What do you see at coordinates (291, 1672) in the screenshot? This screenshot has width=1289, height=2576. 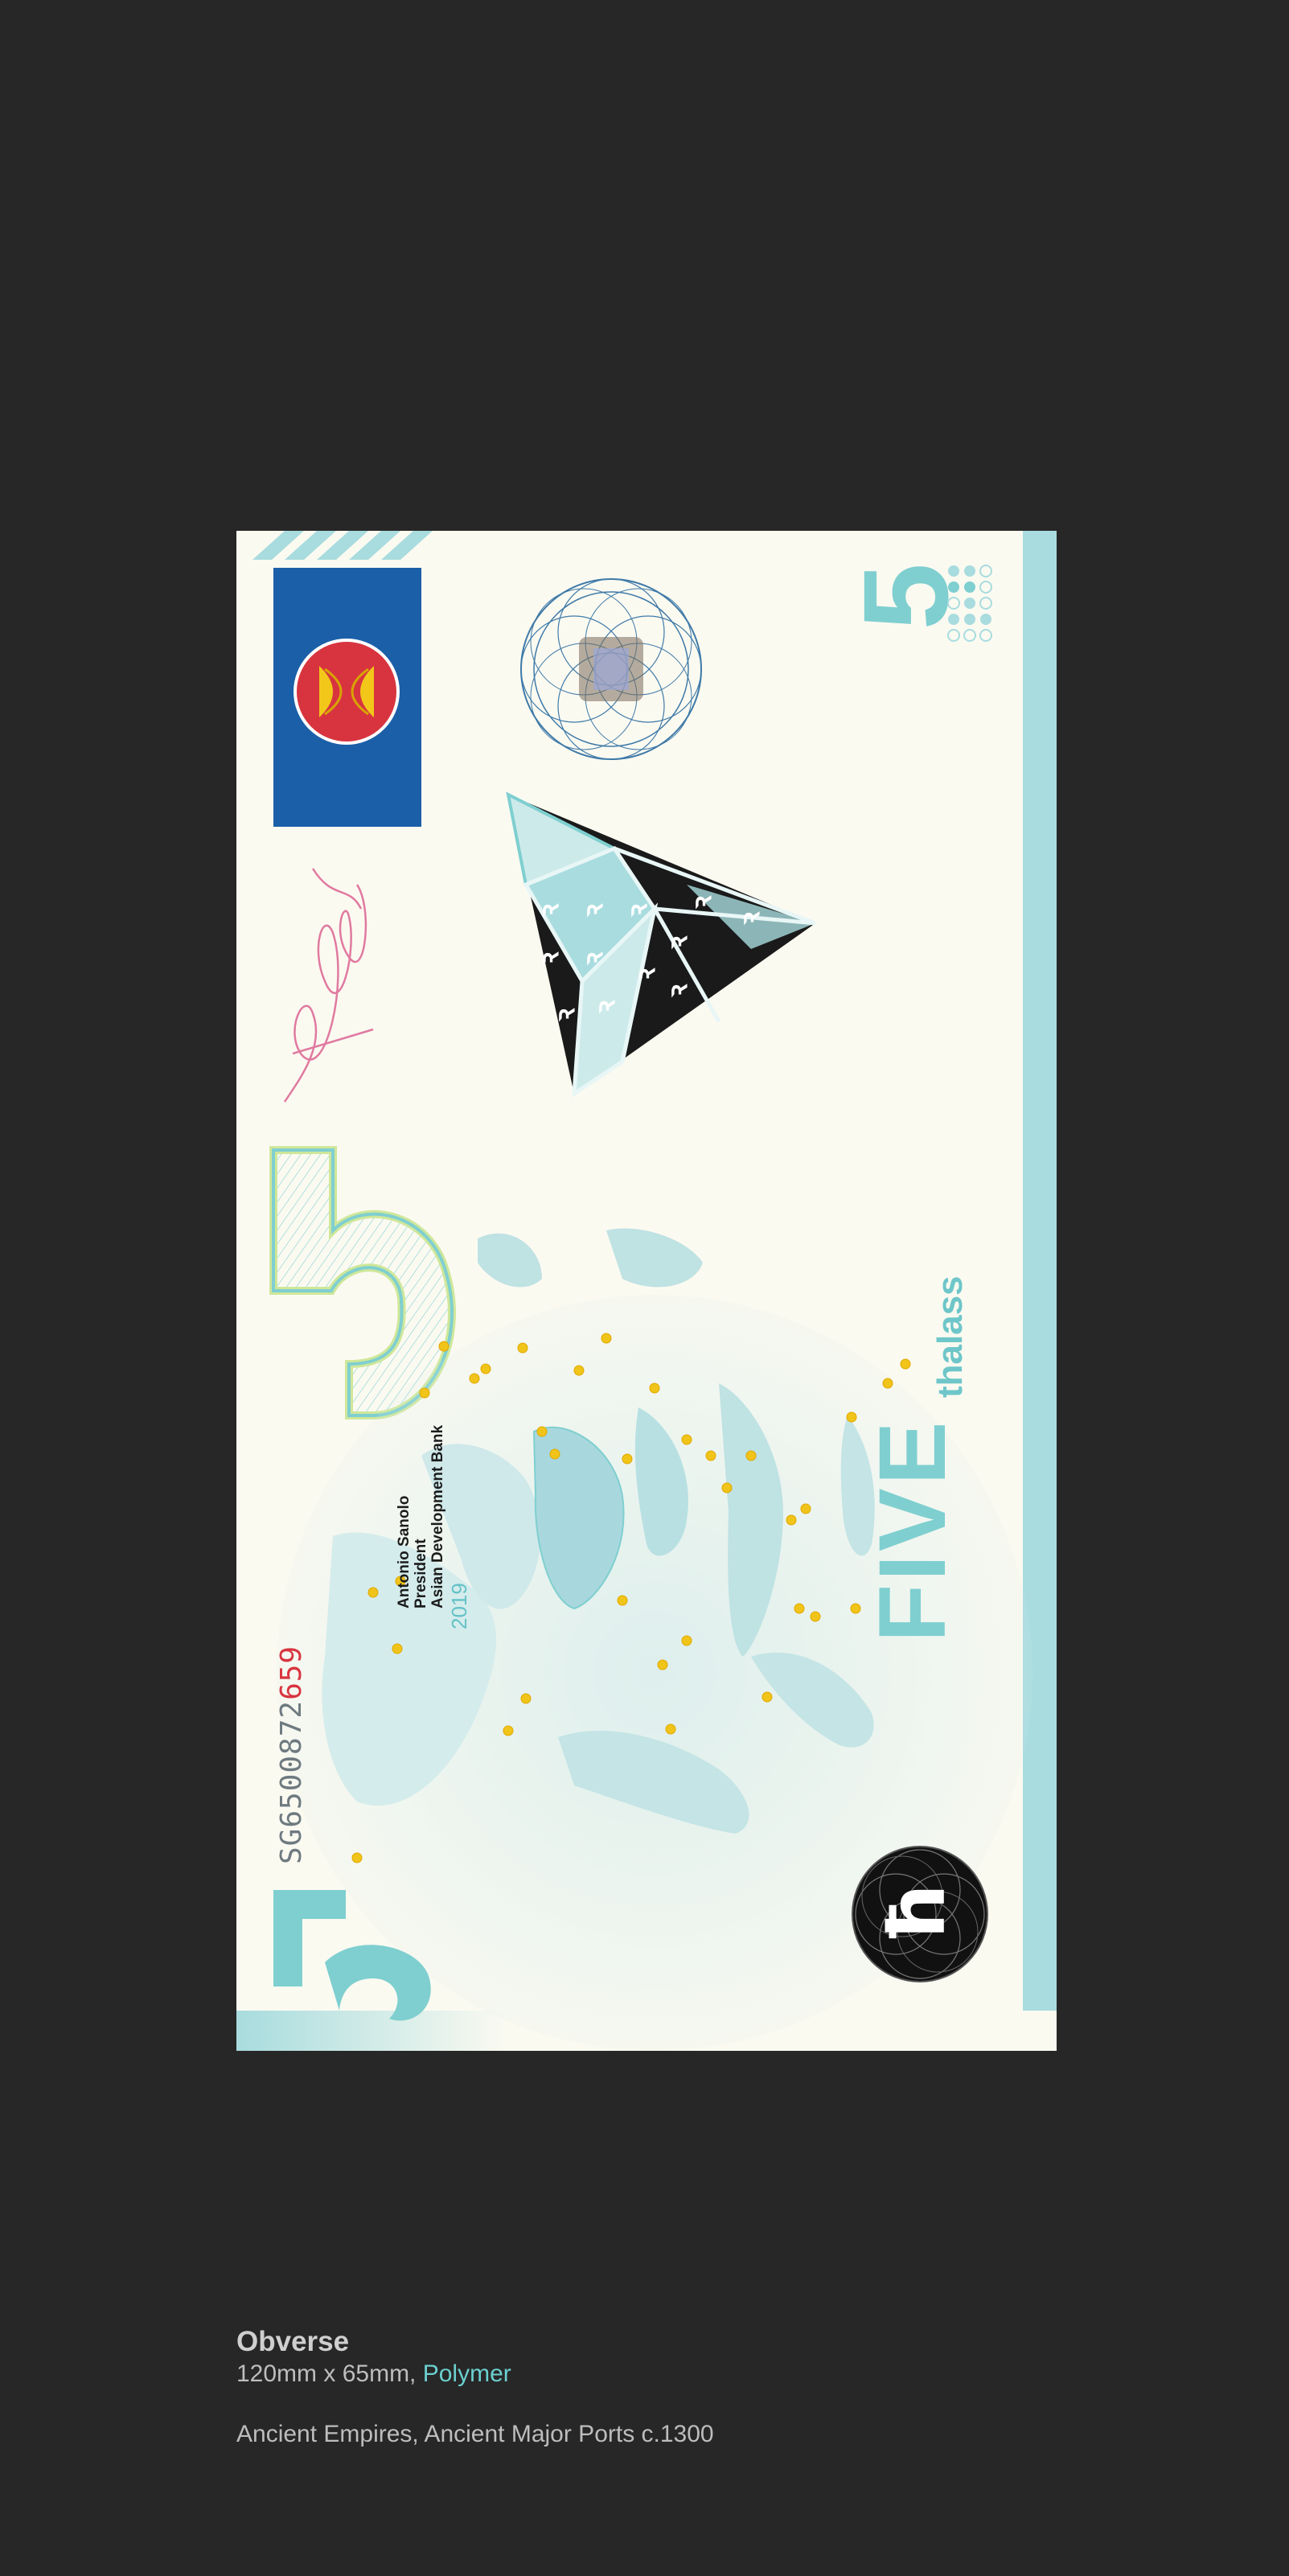 I see `serial-suffix: 659` at bounding box center [291, 1672].